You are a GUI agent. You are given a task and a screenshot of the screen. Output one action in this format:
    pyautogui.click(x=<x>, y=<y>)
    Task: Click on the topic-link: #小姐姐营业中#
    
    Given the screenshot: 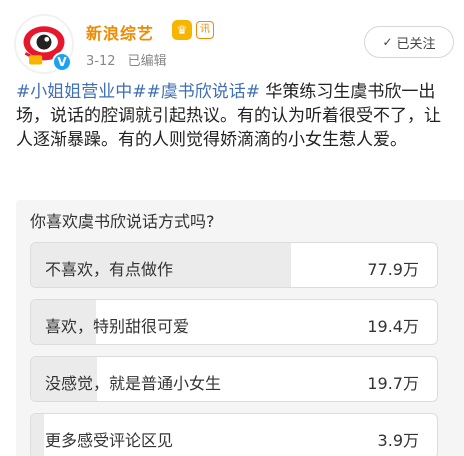 What is the action you would take?
    pyautogui.click(x=81, y=92)
    